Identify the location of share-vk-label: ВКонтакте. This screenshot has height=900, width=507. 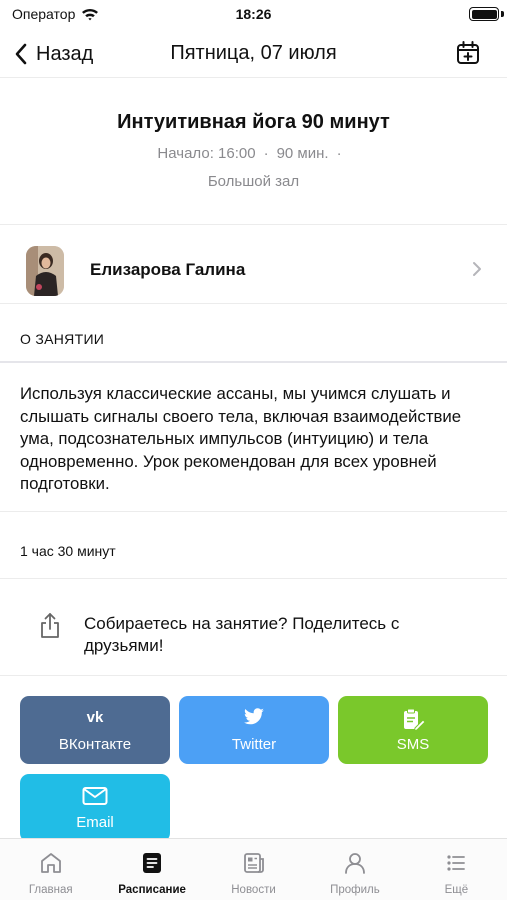
(95, 744).